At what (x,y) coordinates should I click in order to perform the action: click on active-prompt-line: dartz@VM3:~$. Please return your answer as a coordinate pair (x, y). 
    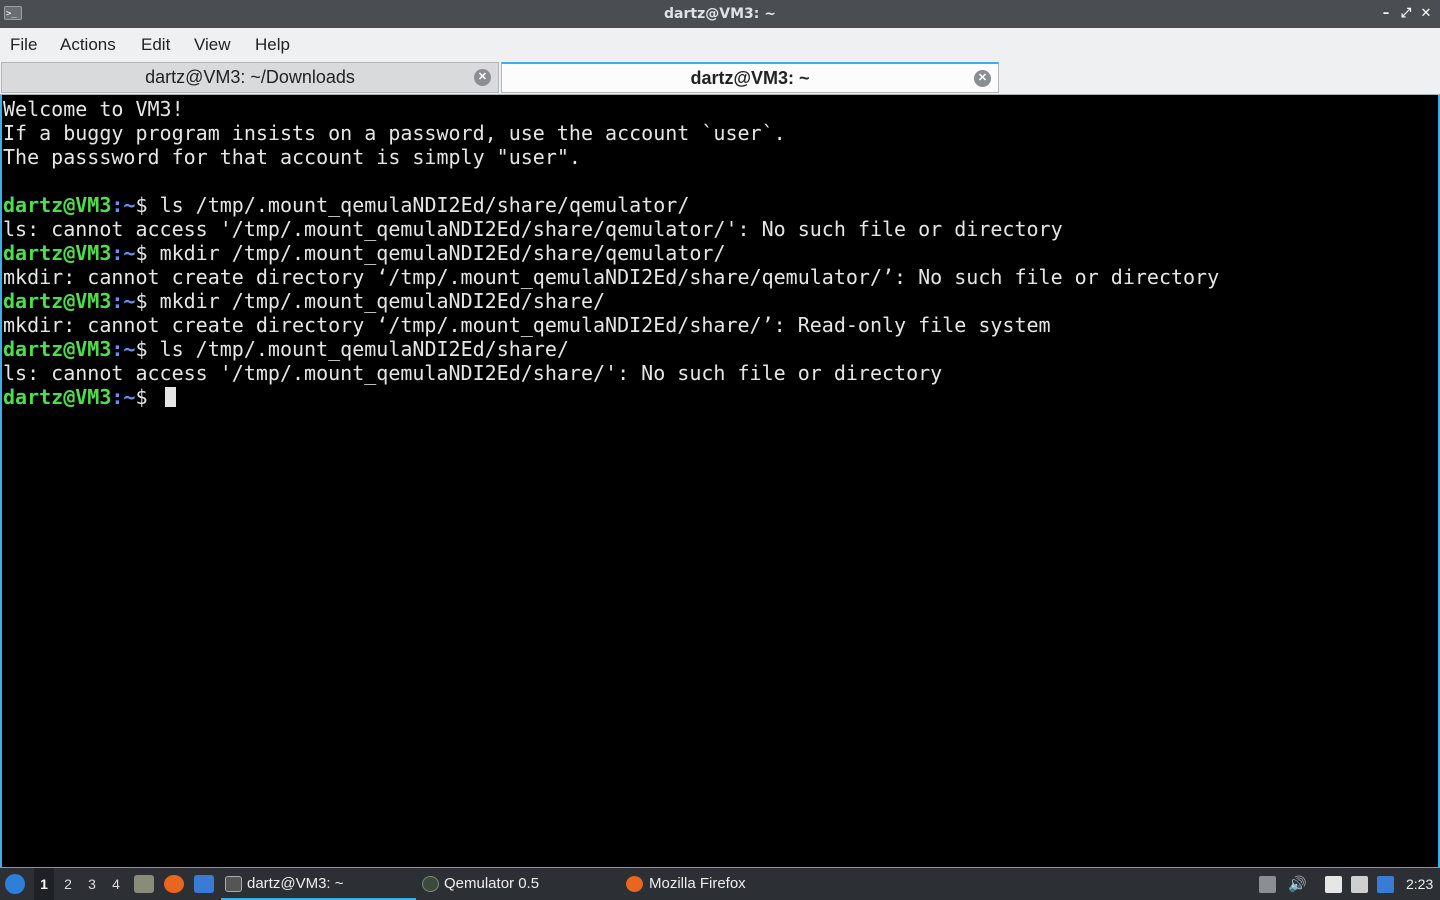
    Looking at the image, I should click on (720, 397).